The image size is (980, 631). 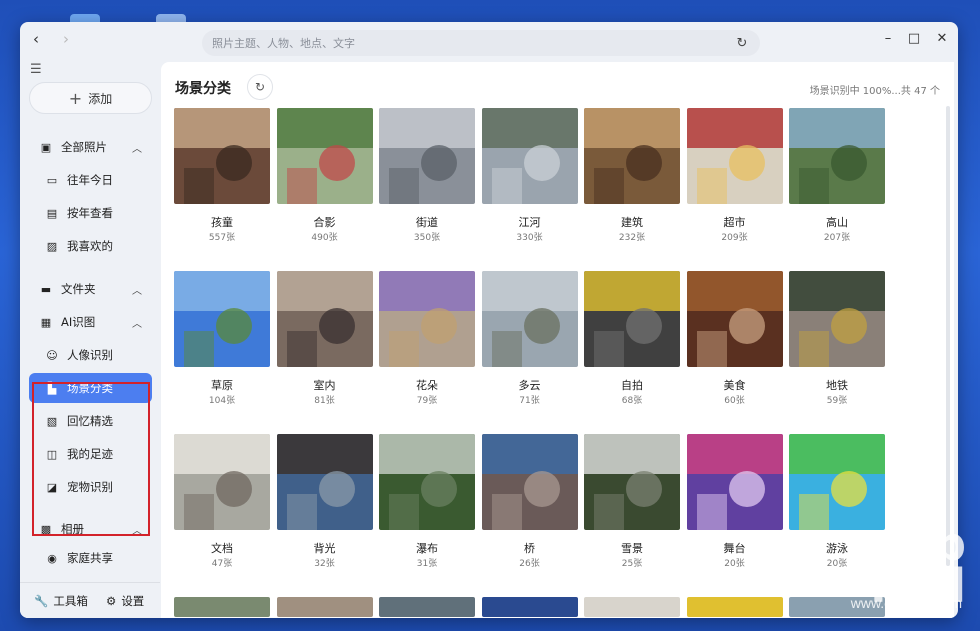 What do you see at coordinates (90, 147) in the screenshot?
I see `sidebar-item-all-photos: ▣ 全部照片 ︿` at bounding box center [90, 147].